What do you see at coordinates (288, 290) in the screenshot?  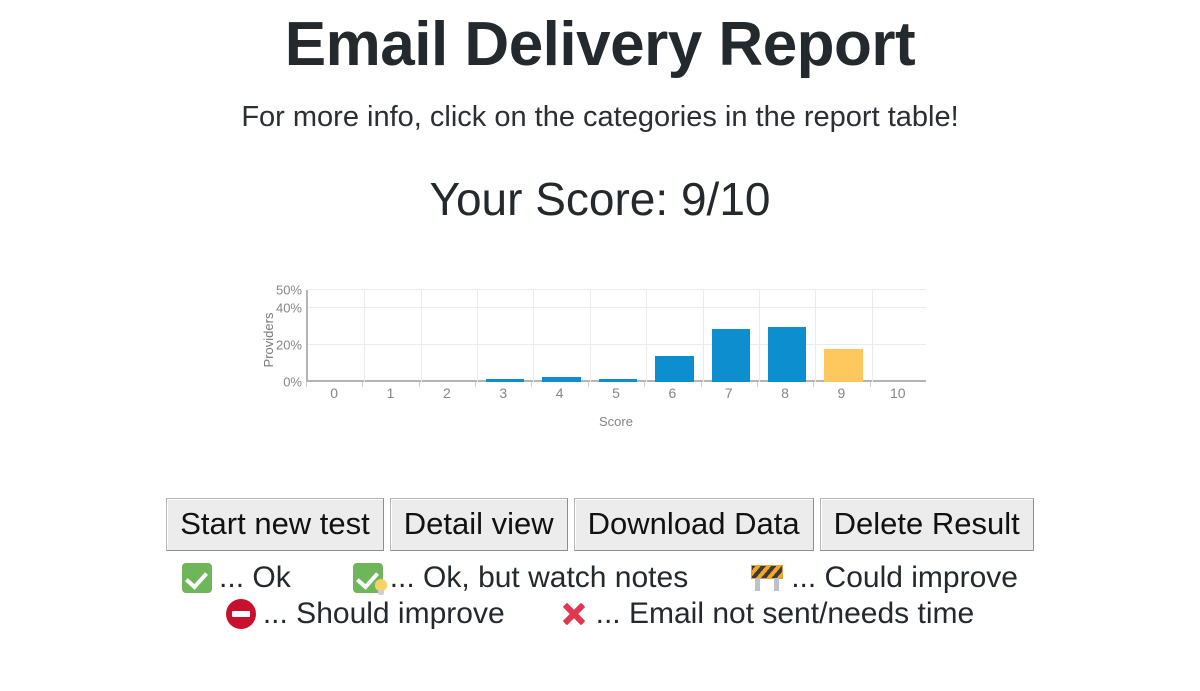 I see `chart-y-tick-label: 50%` at bounding box center [288, 290].